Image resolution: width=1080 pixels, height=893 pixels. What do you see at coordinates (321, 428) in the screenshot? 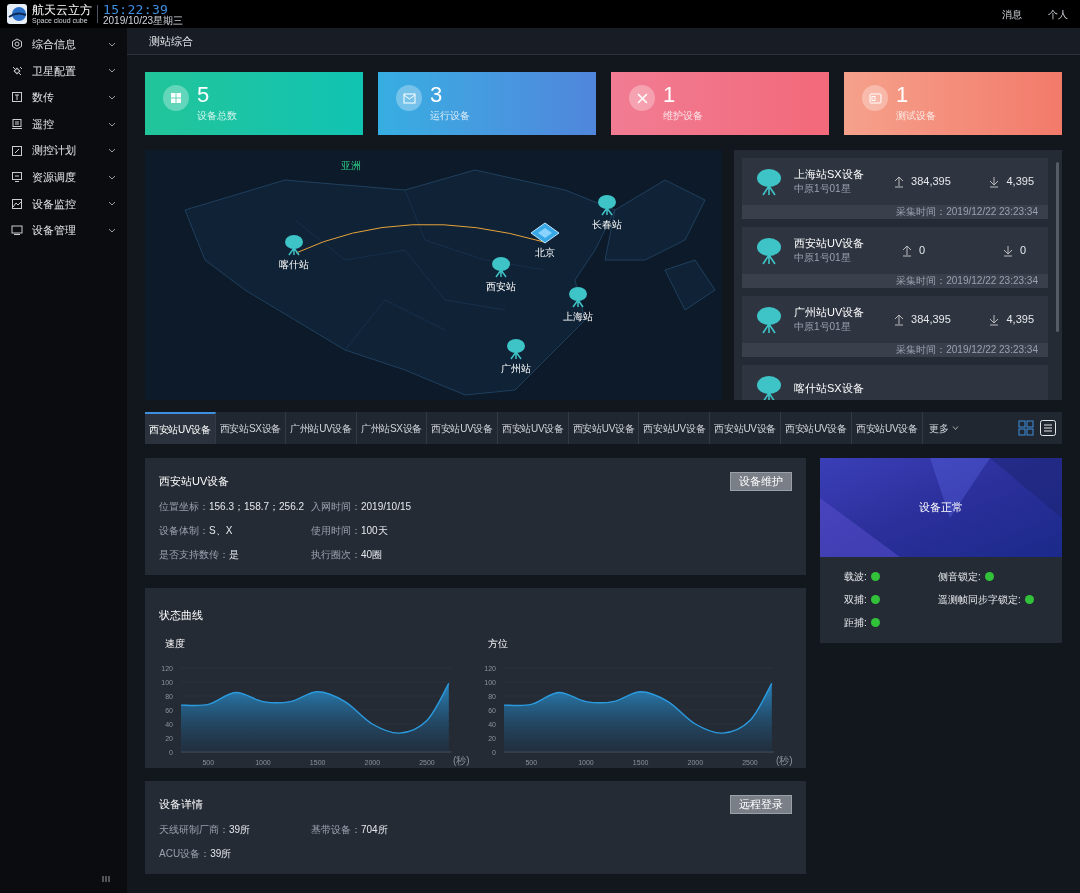
I see `device-tab: 广州站UV设备` at bounding box center [321, 428].